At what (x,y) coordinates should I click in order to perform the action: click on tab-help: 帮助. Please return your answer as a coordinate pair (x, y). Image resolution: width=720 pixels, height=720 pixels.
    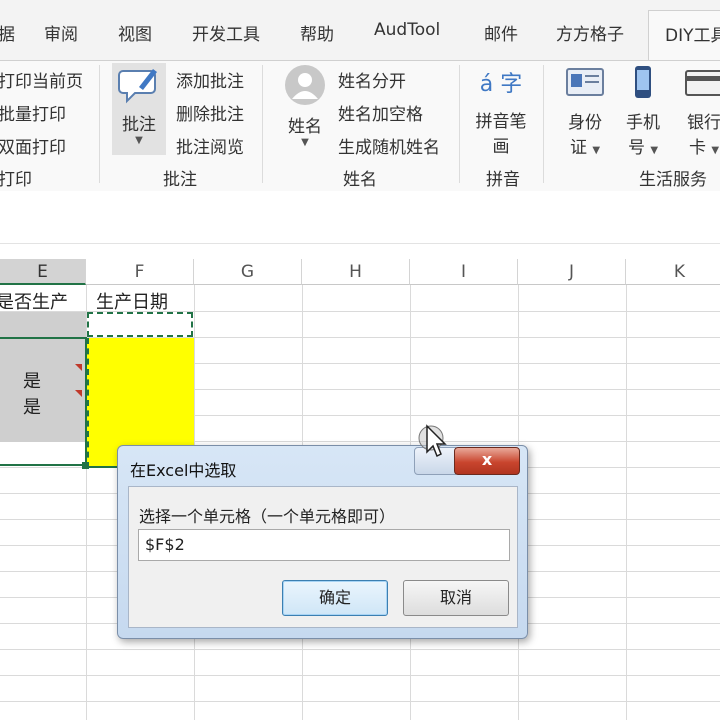
    Looking at the image, I should click on (317, 32).